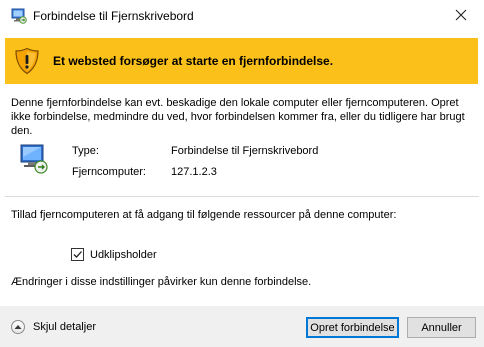  What do you see at coordinates (352, 327) in the screenshot?
I see `connect-button: Opret forbindelse` at bounding box center [352, 327].